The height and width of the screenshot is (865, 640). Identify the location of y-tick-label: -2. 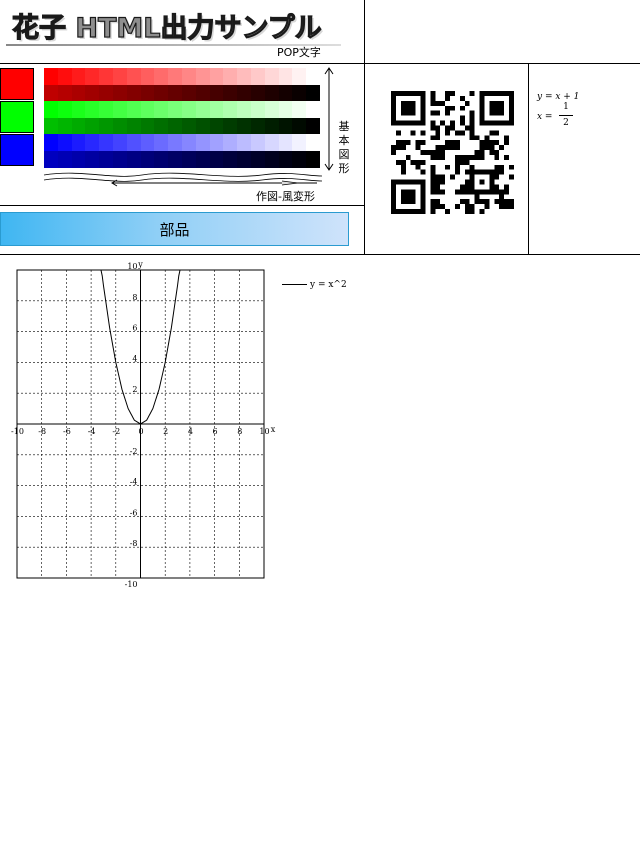
(134, 451).